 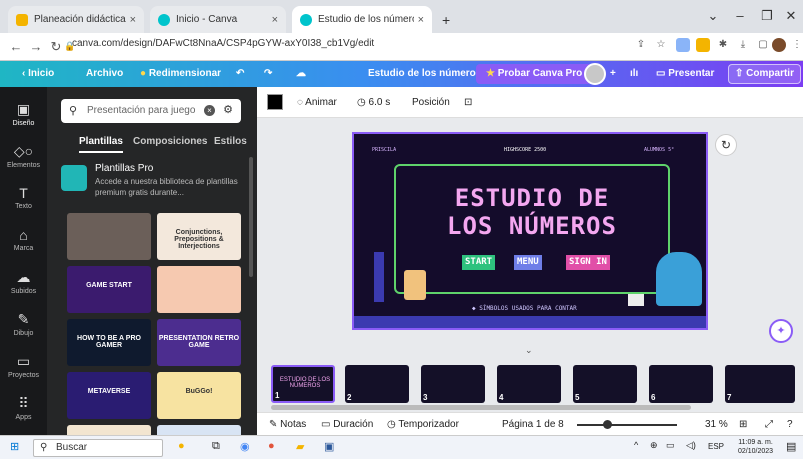 I want to click on regenerate-icon: ↻, so click(x=726, y=145).